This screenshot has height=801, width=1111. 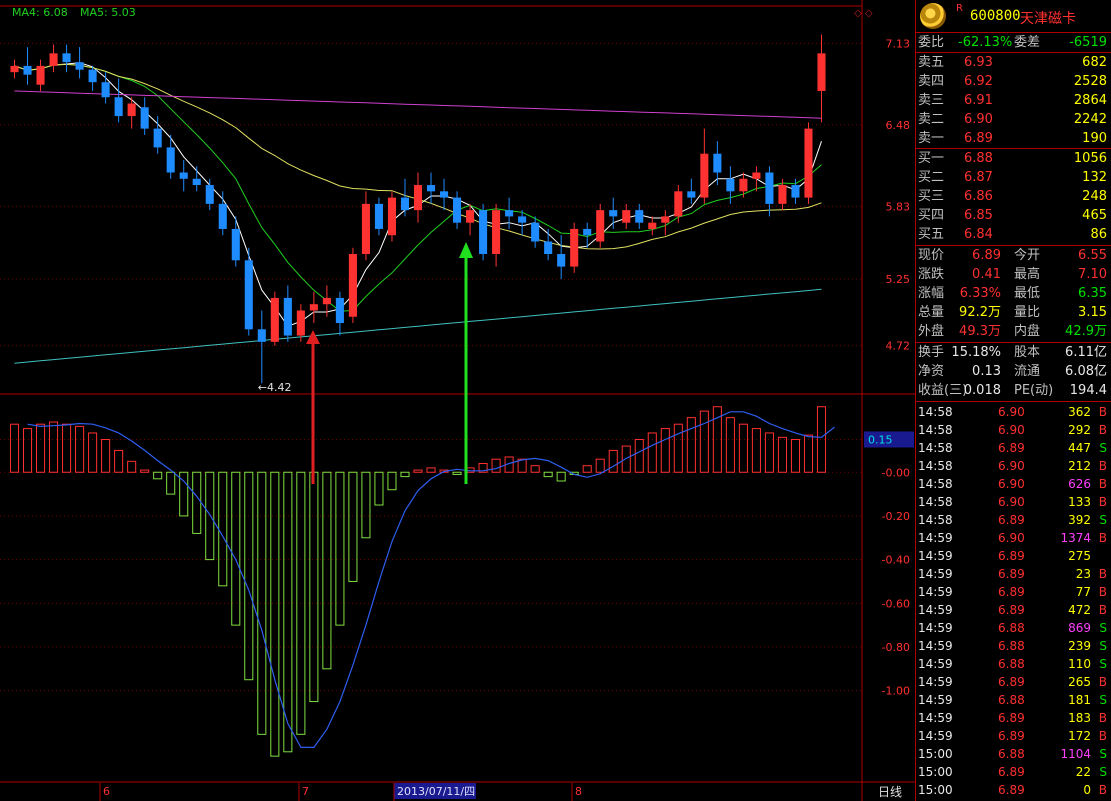 What do you see at coordinates (1027, 293) in the screenshot?
I see `stat-label: 最低` at bounding box center [1027, 293].